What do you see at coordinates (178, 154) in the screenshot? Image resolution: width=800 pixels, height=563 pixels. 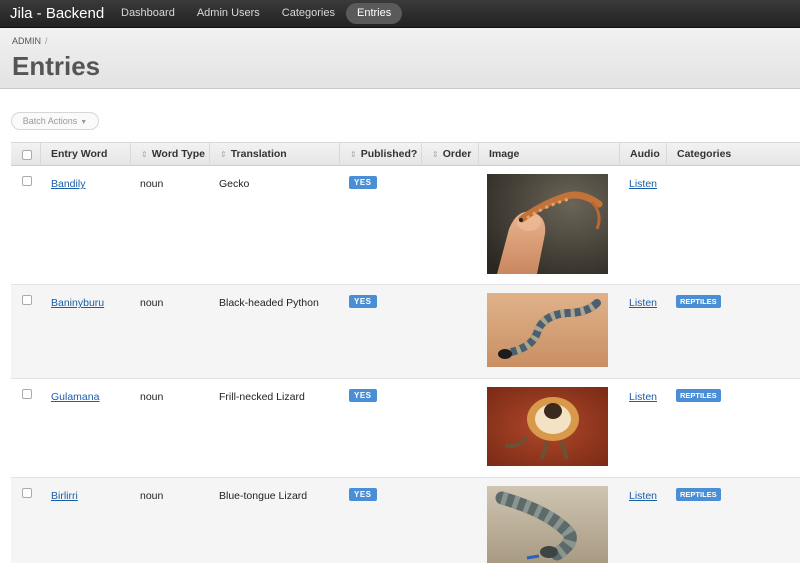 I see `col-word-type-label: Word Type` at bounding box center [178, 154].